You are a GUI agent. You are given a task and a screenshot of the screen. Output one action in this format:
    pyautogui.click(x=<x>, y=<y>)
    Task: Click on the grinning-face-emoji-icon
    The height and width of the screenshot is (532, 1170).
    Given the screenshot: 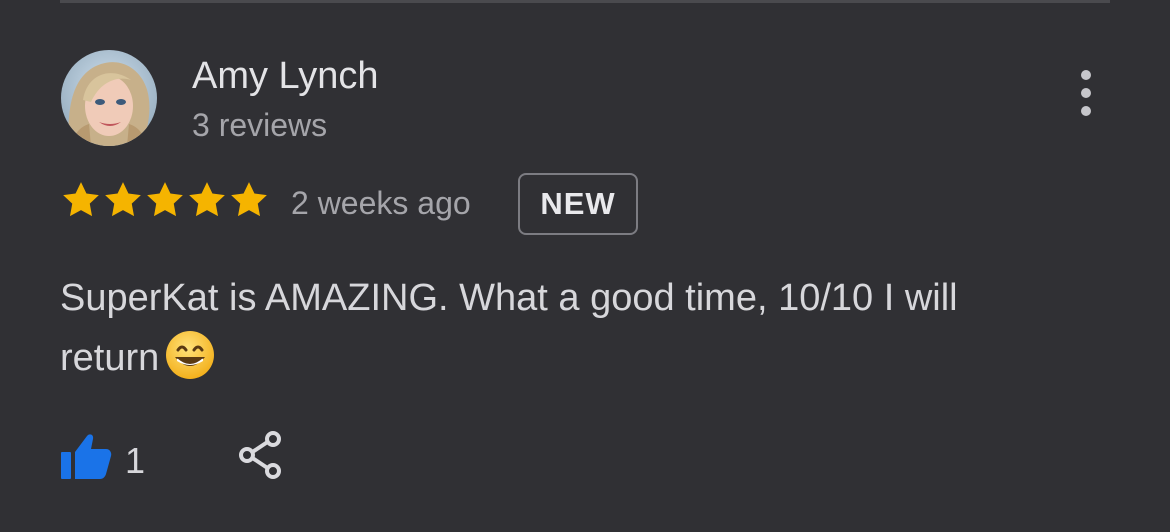 What is the action you would take?
    pyautogui.click(x=190, y=364)
    